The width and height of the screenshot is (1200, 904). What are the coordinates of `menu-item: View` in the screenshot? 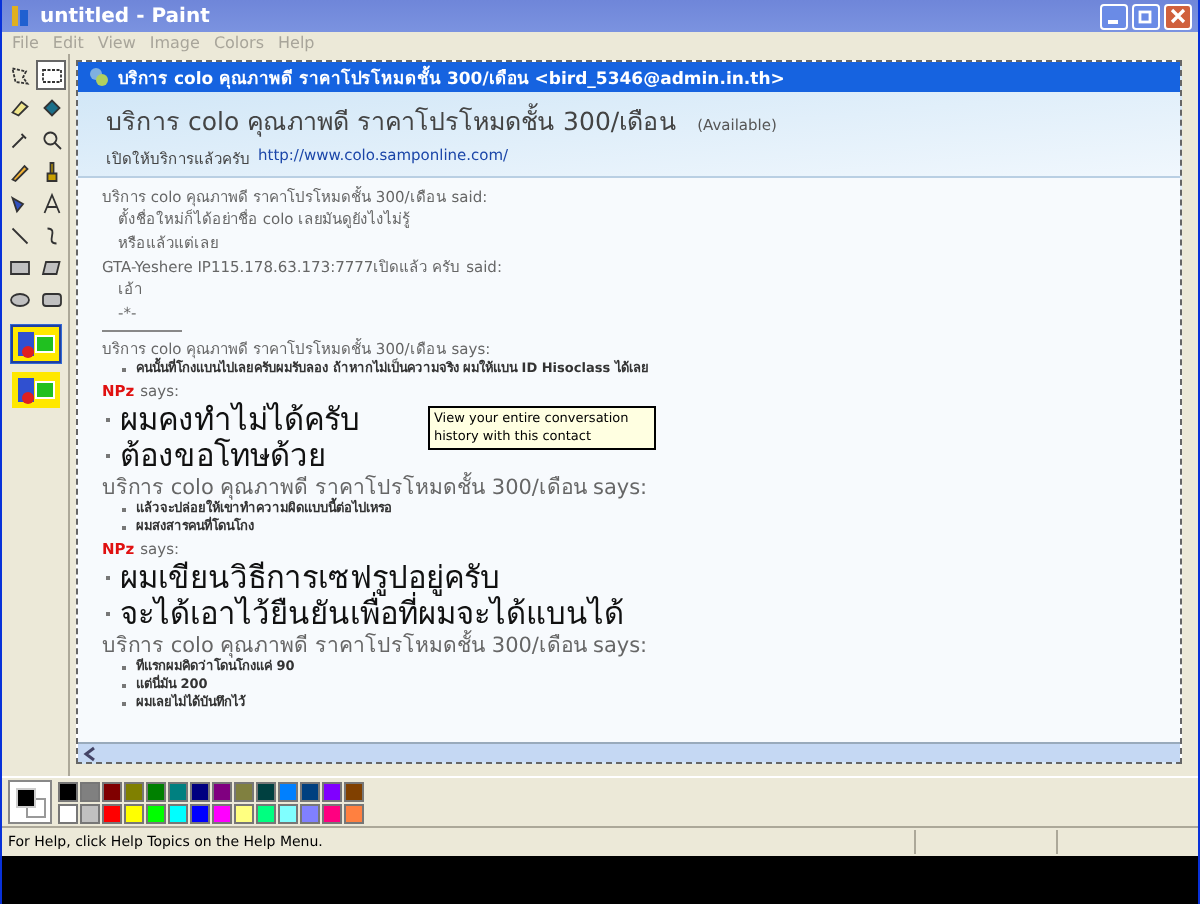 It's located at (116, 43).